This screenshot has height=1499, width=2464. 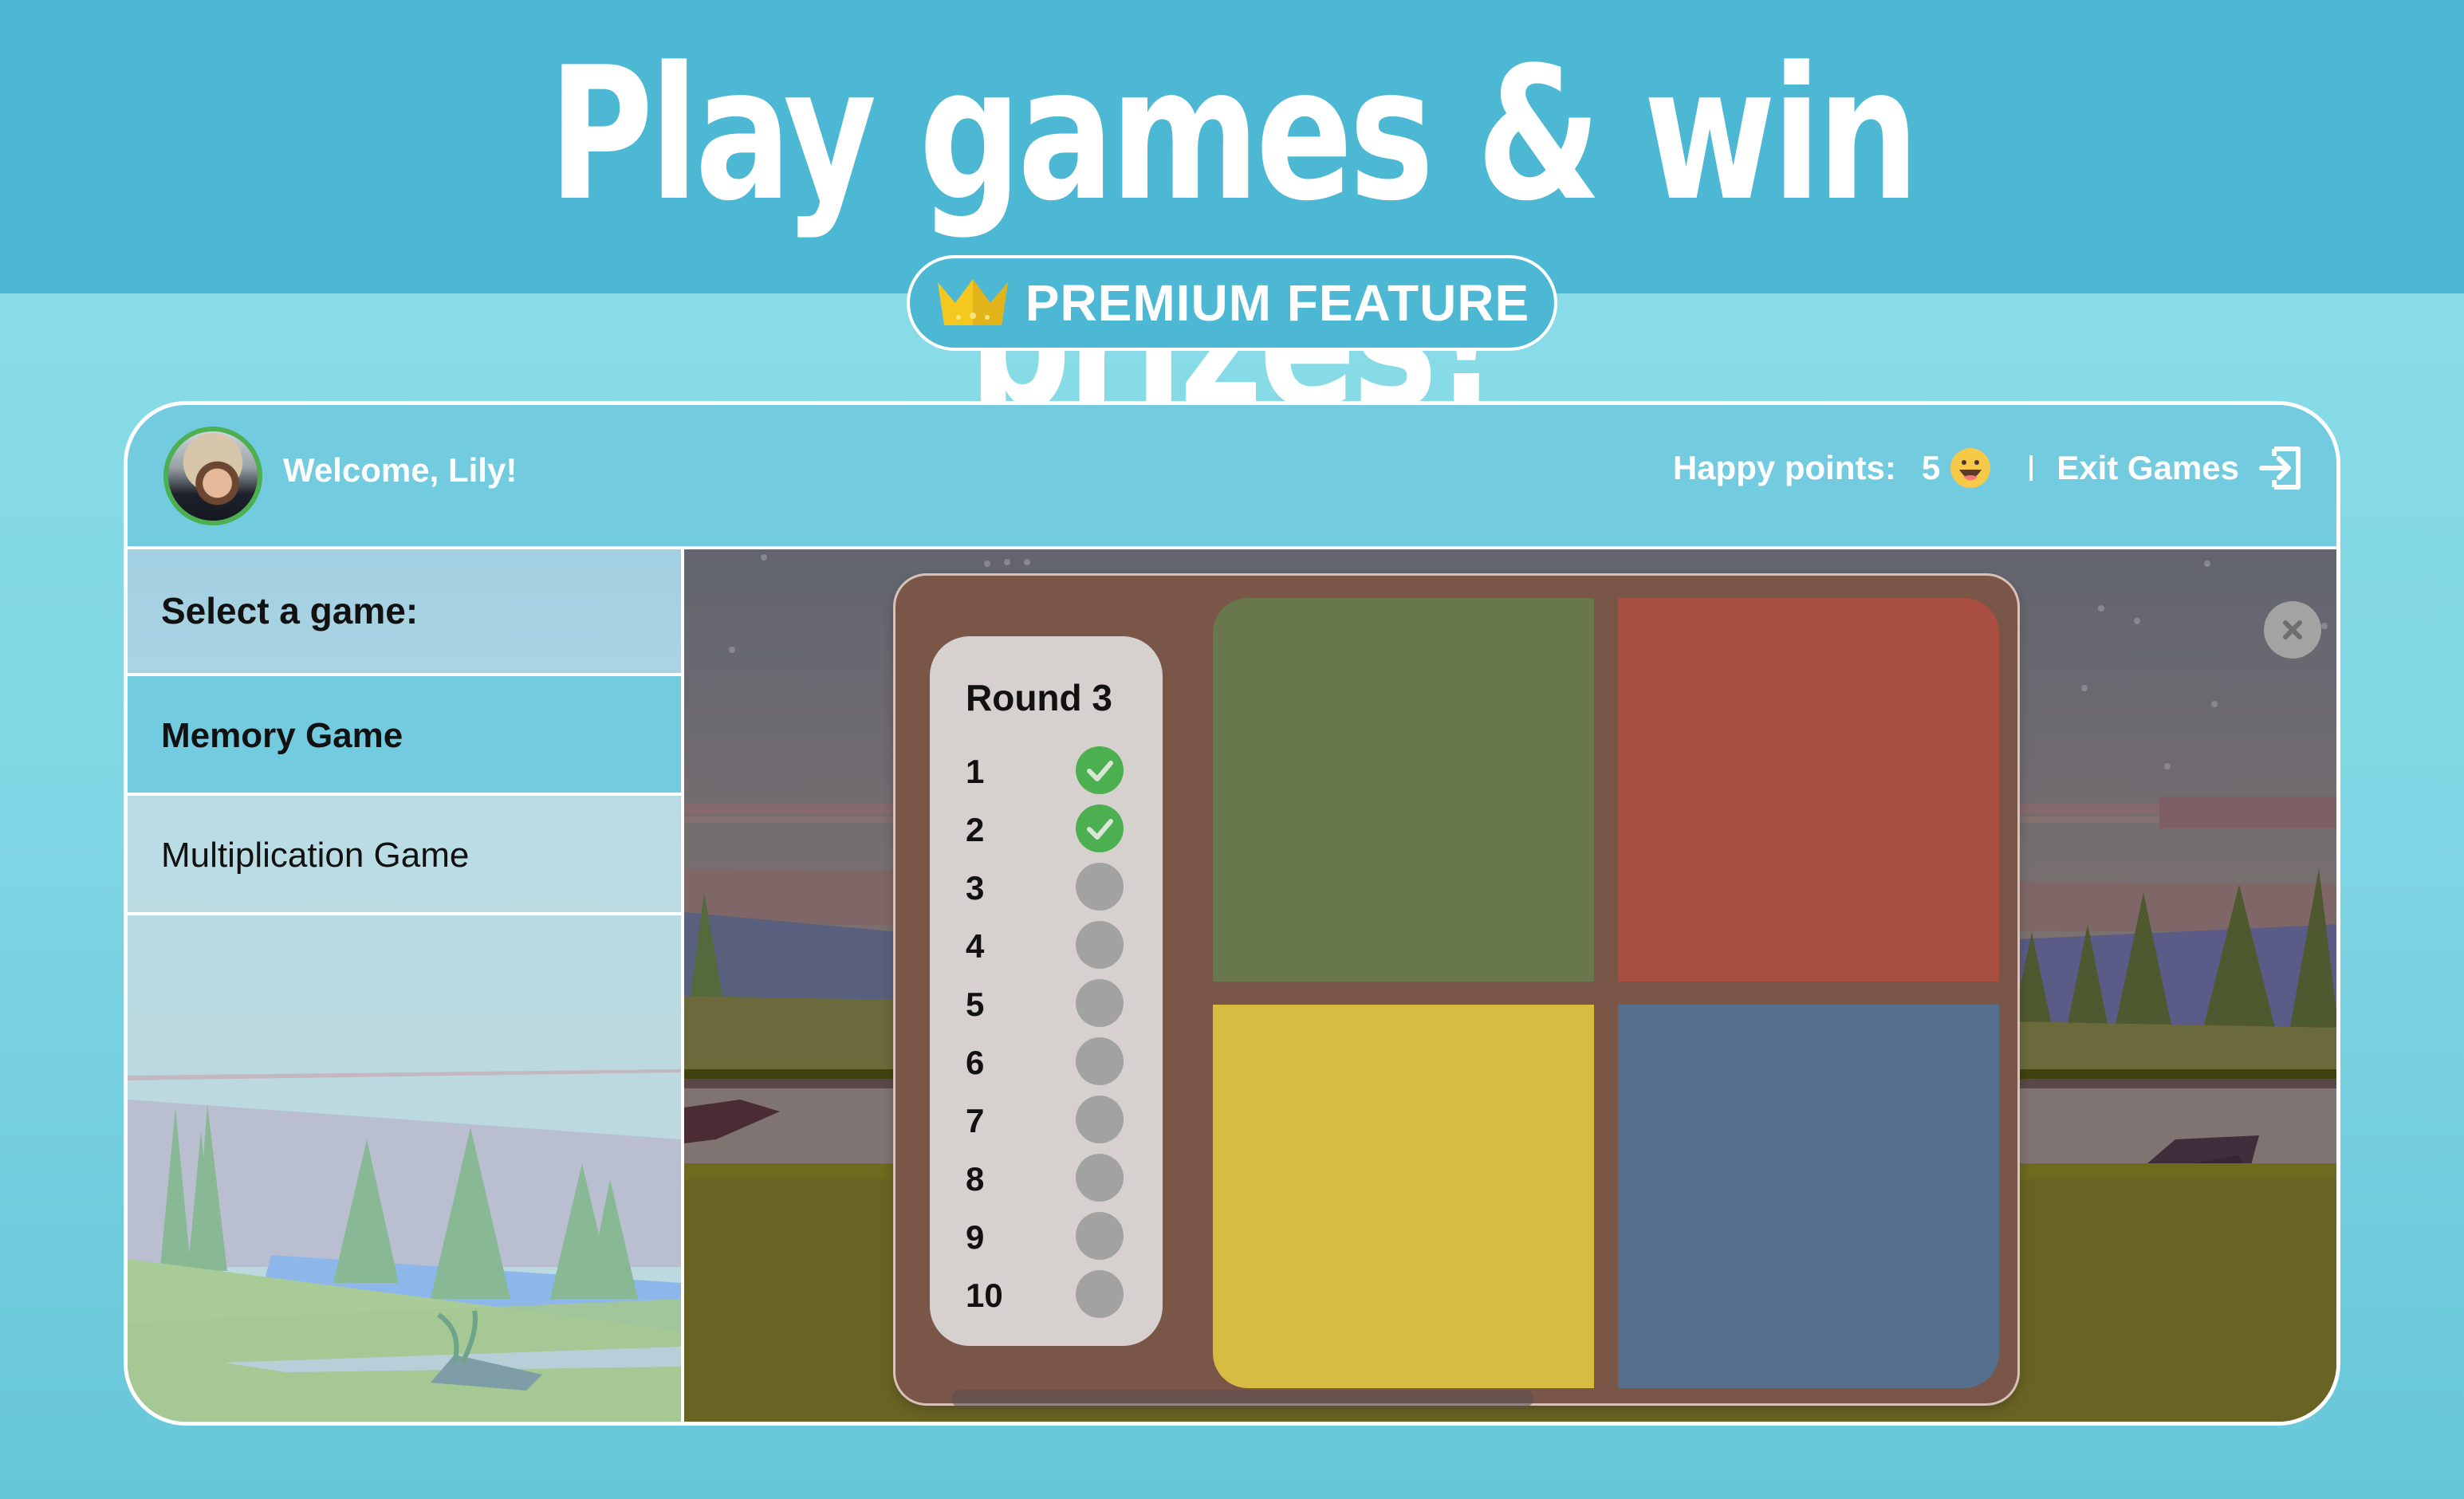 What do you see at coordinates (984, 1295) in the screenshot?
I see `round-number: 10` at bounding box center [984, 1295].